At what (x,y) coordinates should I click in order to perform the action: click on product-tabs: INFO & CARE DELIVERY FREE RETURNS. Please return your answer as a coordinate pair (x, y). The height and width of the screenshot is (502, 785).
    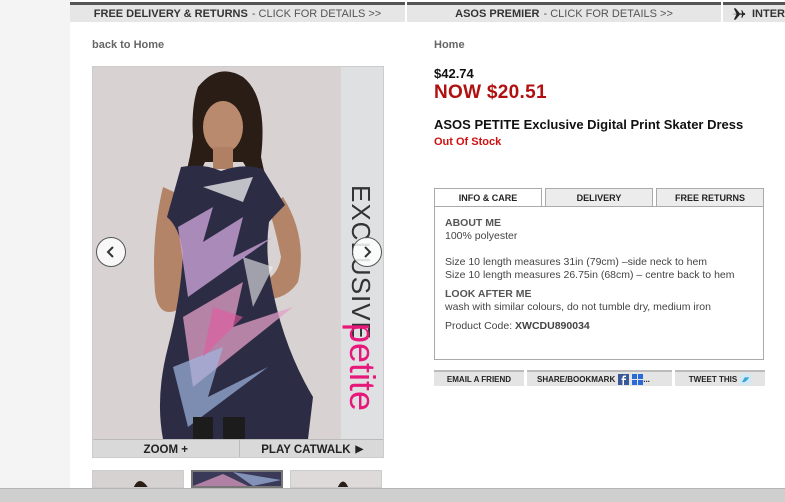
    Looking at the image, I should click on (599, 197).